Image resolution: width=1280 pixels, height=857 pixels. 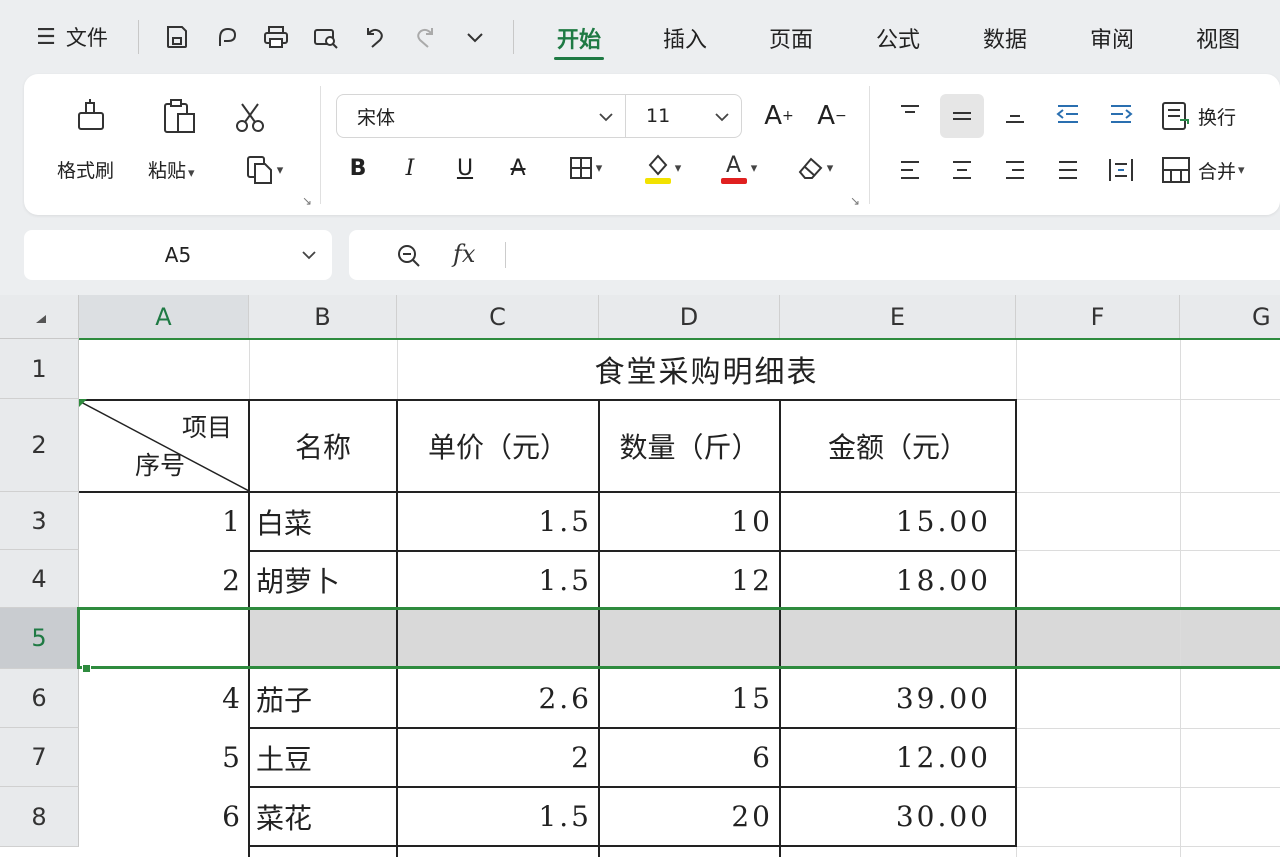 I want to click on format-painter-label: 格式刷, so click(x=85, y=169).